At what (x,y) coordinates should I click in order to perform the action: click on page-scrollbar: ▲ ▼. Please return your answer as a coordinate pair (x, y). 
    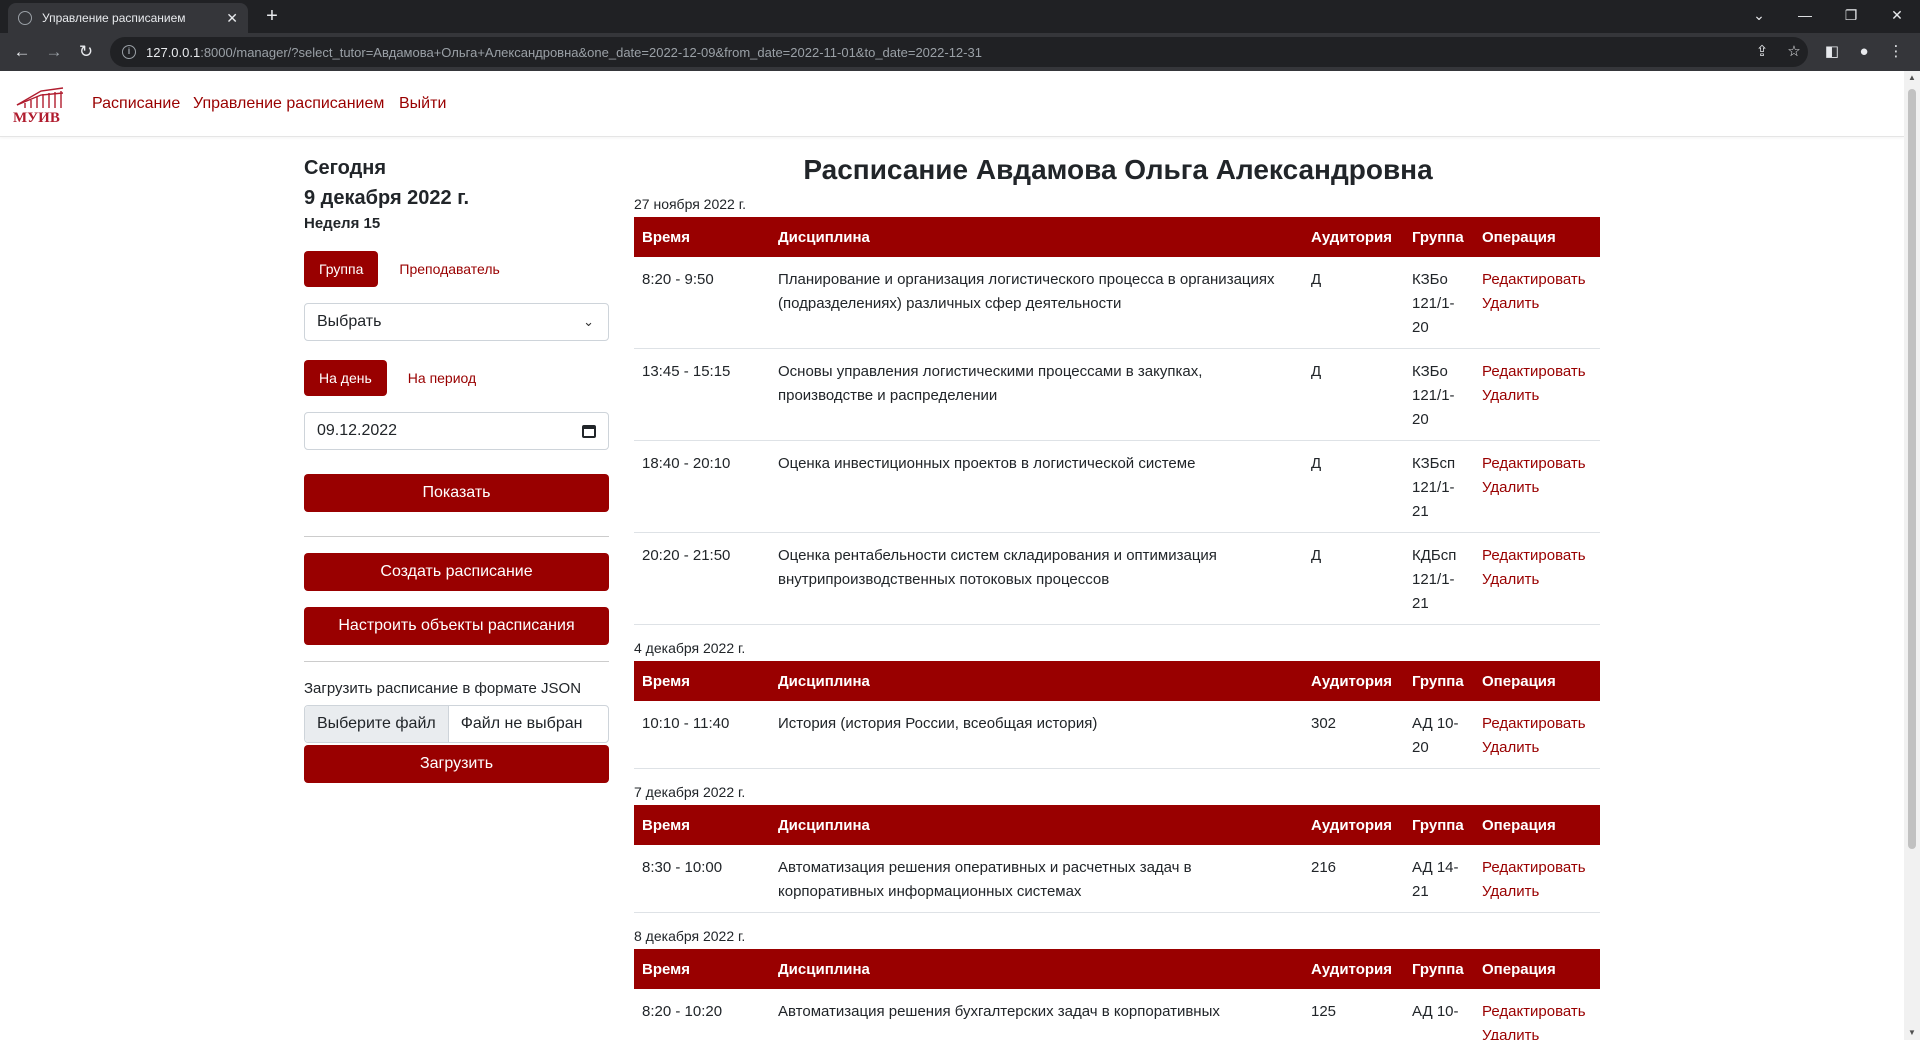
    Looking at the image, I should click on (1912, 555).